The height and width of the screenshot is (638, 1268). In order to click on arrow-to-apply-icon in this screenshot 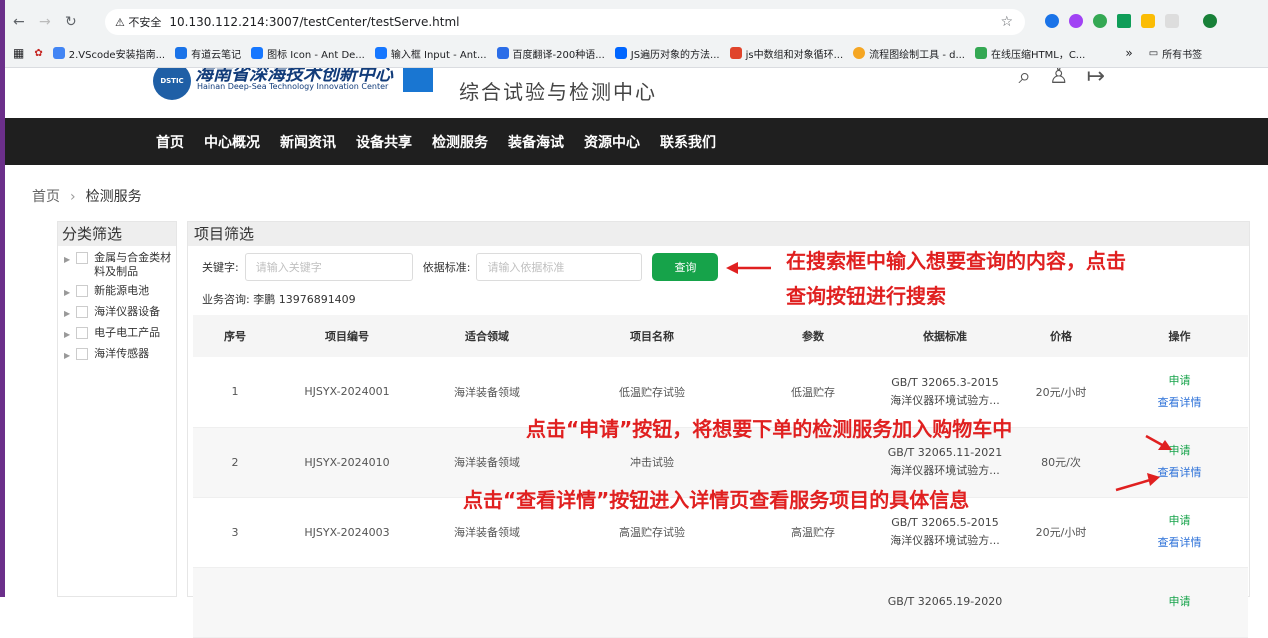, I will do `click(1158, 442)`.